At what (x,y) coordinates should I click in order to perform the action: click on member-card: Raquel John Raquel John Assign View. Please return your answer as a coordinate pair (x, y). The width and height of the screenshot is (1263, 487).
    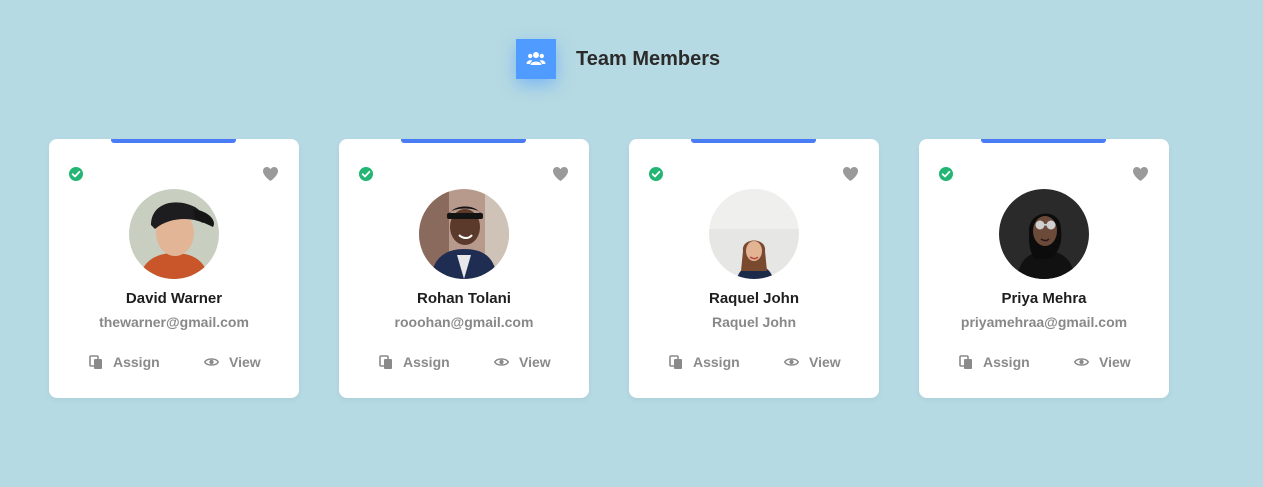
    Looking at the image, I should click on (754, 268).